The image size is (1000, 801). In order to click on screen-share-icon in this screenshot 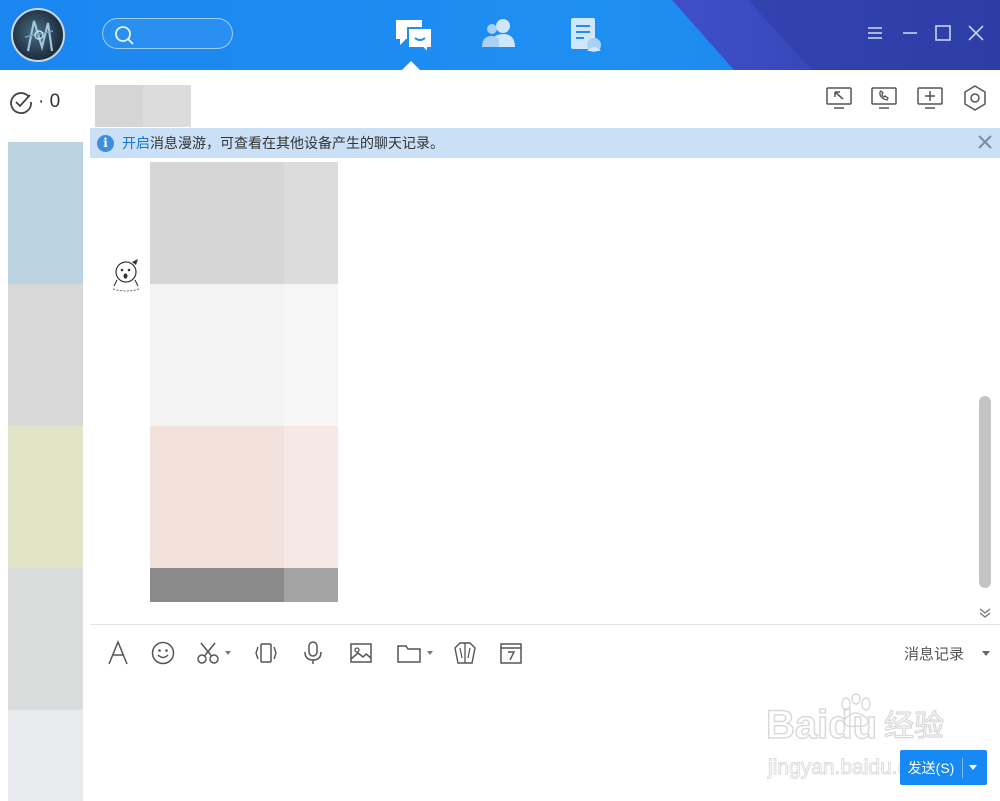, I will do `click(839, 98)`.